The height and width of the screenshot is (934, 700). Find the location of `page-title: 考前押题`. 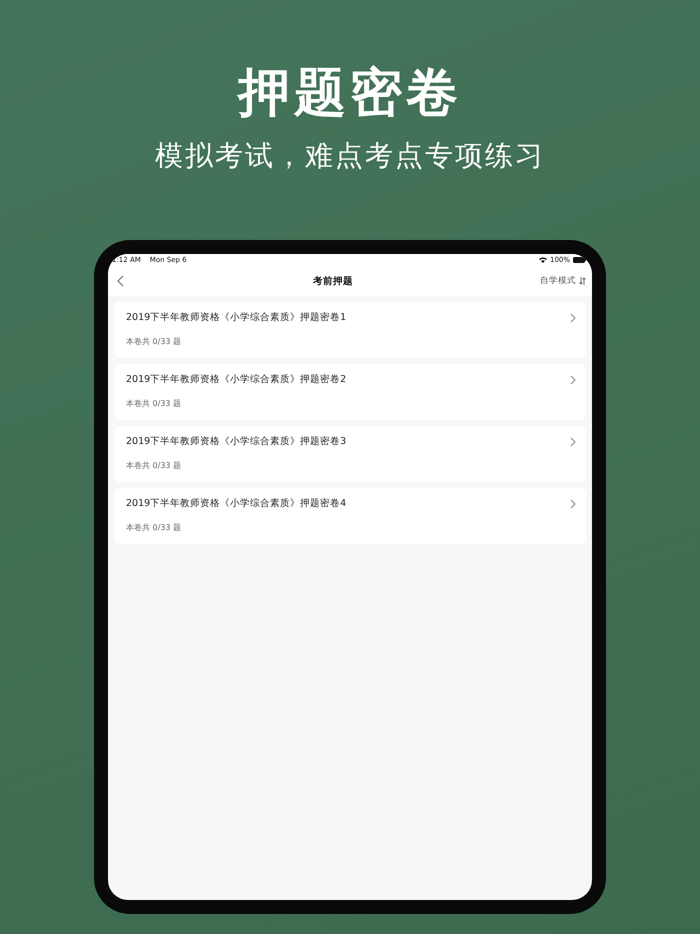

page-title: 考前押题 is located at coordinates (333, 281).